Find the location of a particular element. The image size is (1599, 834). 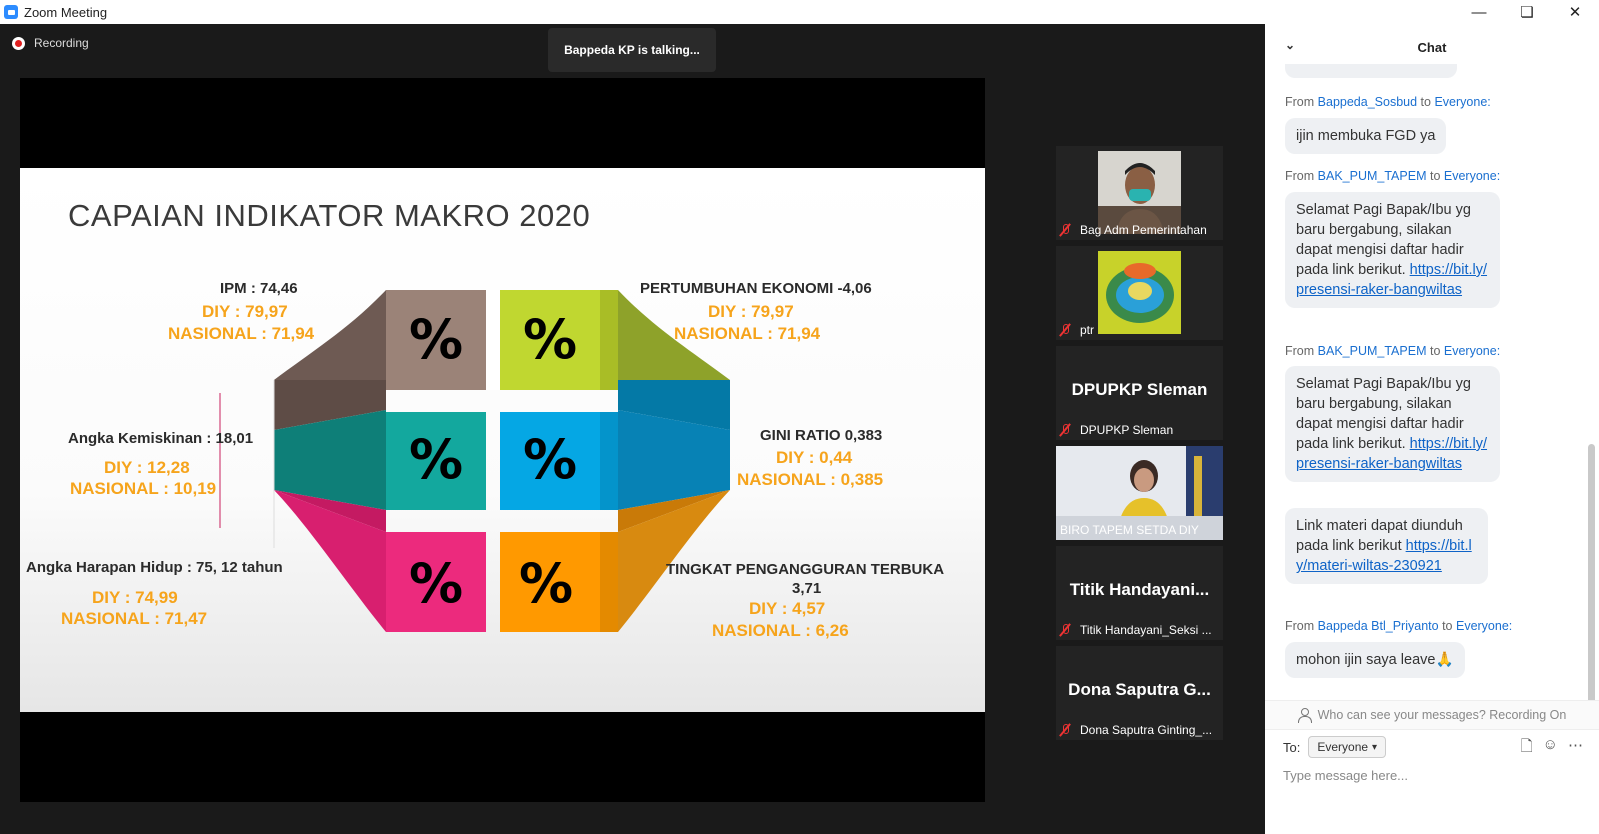

restore-button: ❏ is located at coordinates (1527, 12).